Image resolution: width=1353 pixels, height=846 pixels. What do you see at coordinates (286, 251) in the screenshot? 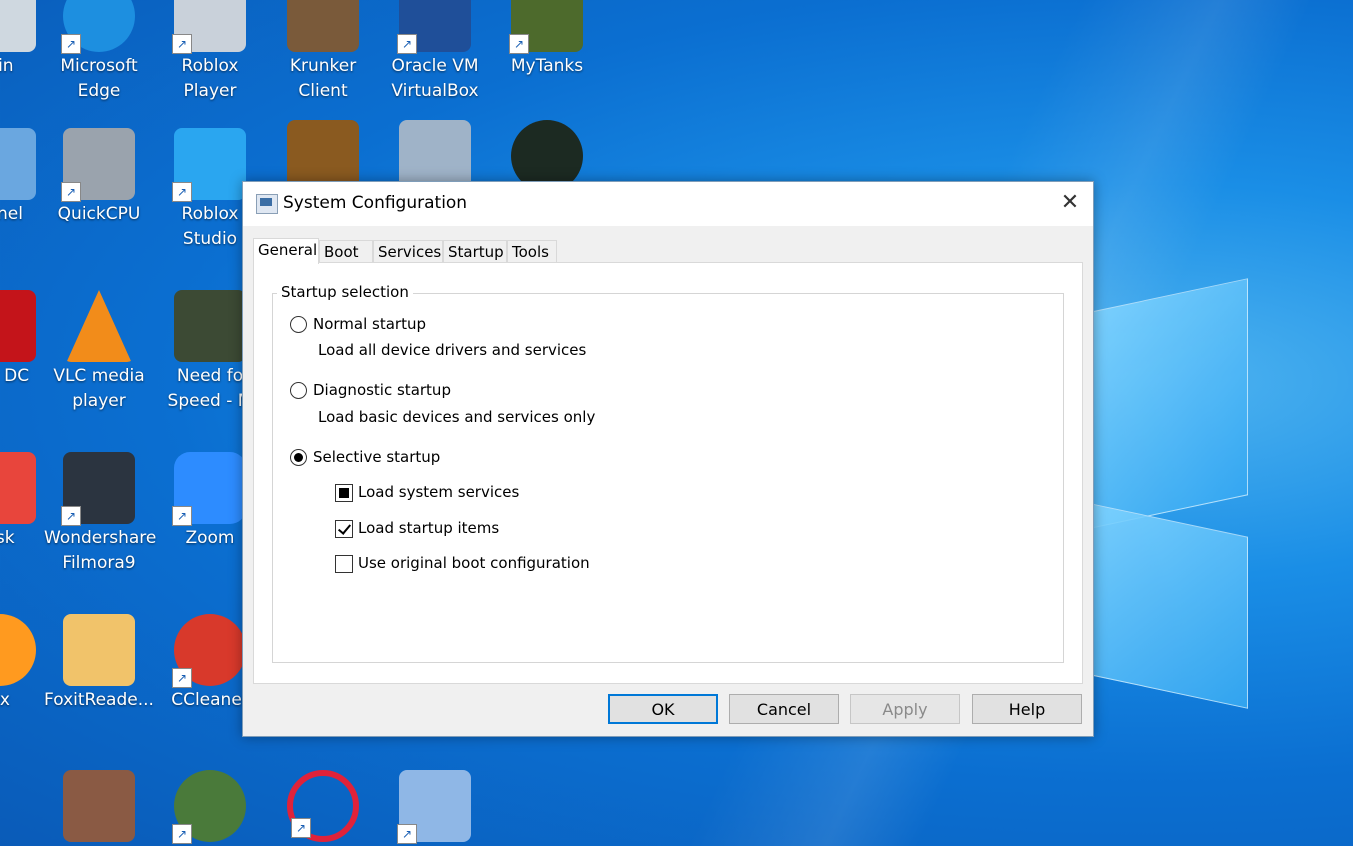
I see `tab-general: General` at bounding box center [286, 251].